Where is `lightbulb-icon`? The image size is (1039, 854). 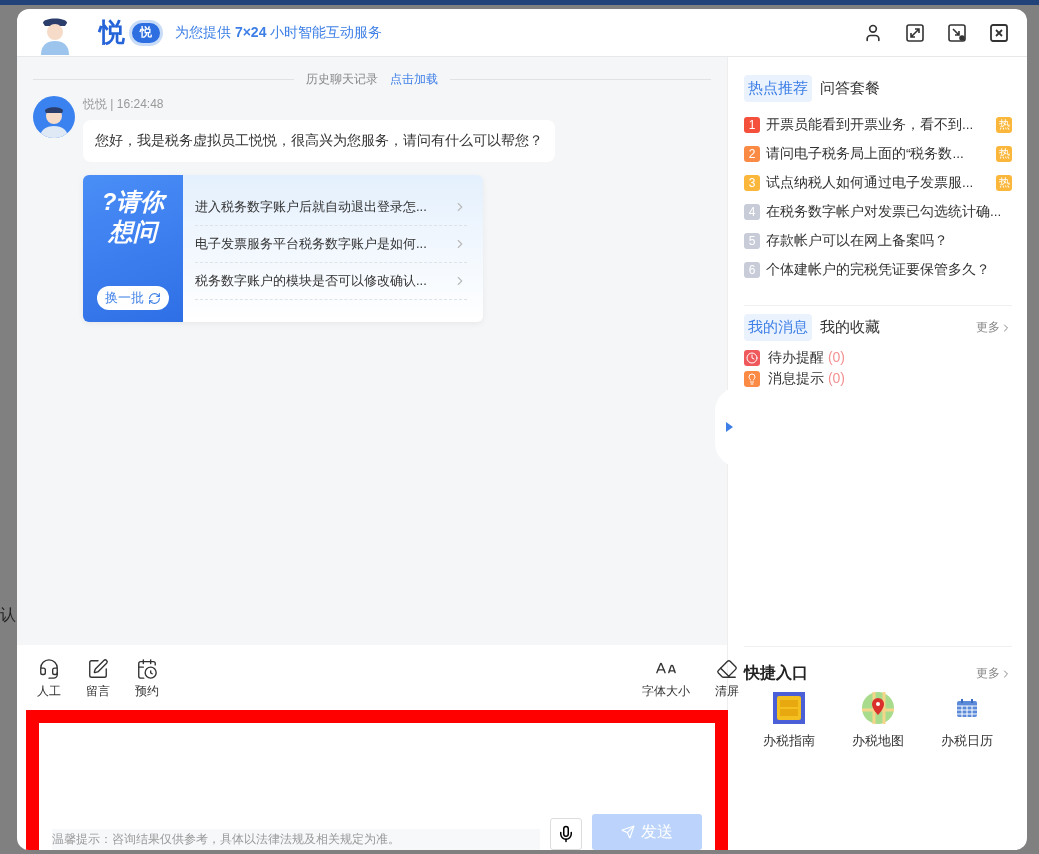 lightbulb-icon is located at coordinates (752, 378).